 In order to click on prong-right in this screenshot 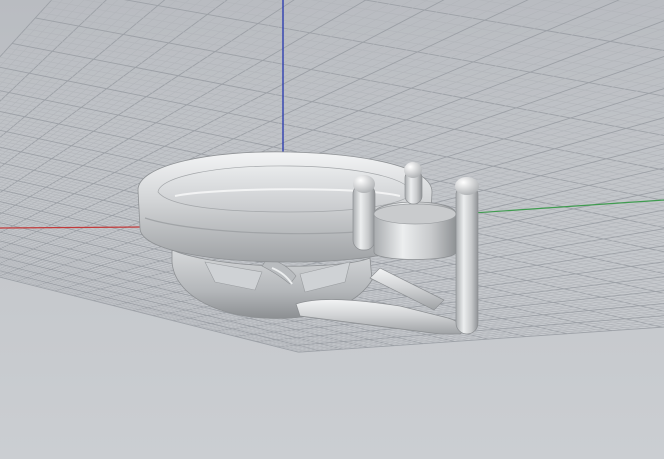, I will do `click(467, 259)`.